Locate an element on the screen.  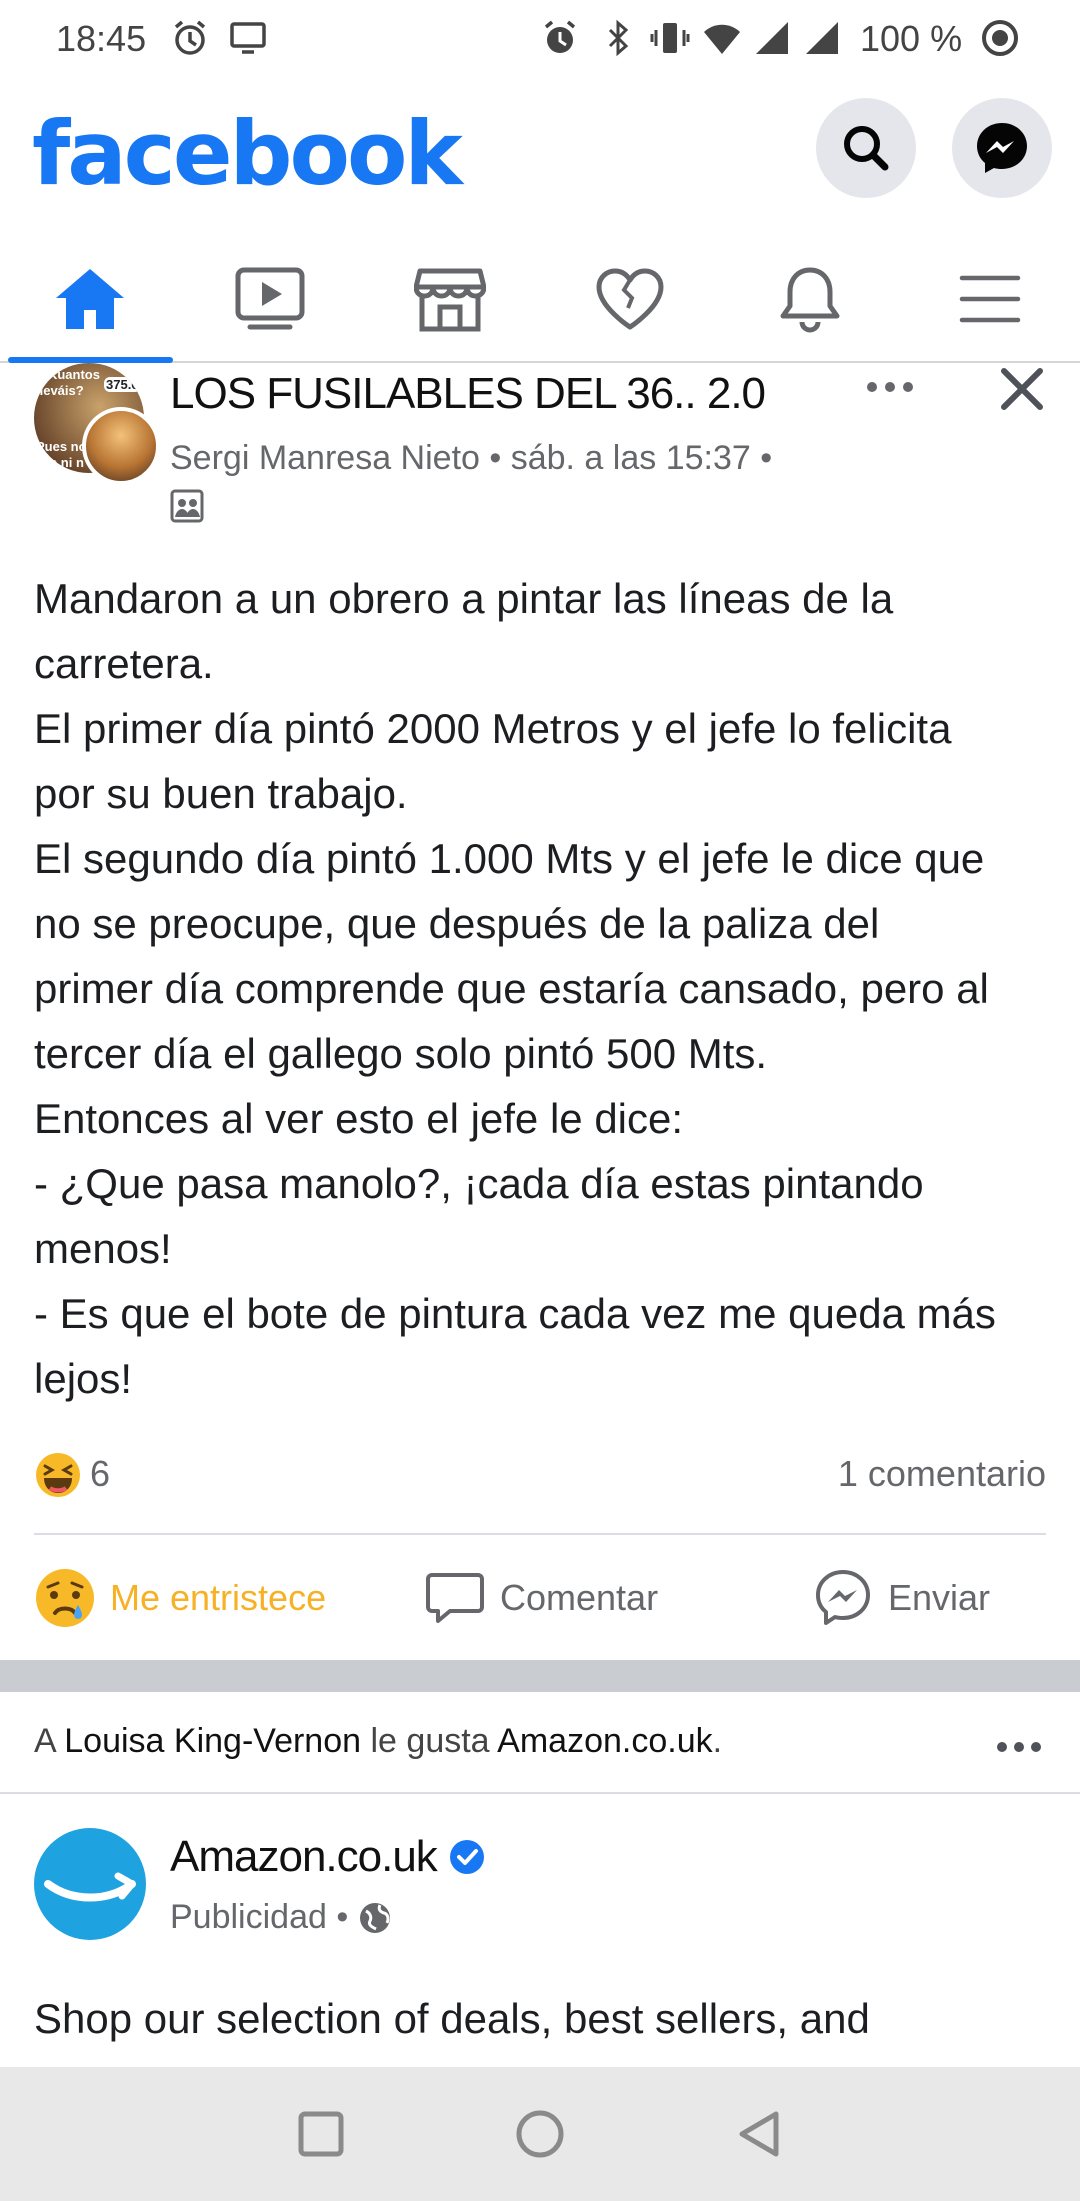
tab-notifications is located at coordinates (810, 299).